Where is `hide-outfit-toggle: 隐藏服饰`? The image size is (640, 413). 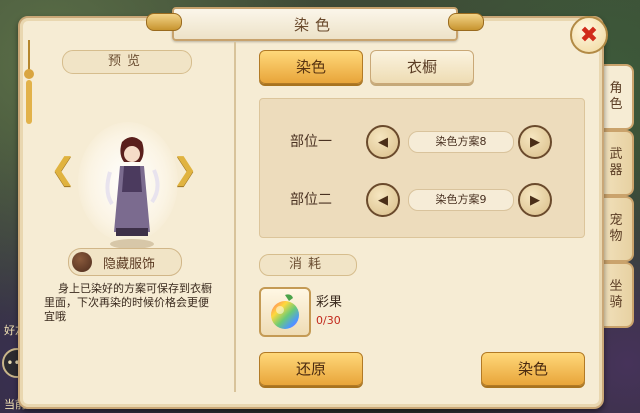 hide-outfit-toggle: 隐藏服饰 is located at coordinates (125, 262).